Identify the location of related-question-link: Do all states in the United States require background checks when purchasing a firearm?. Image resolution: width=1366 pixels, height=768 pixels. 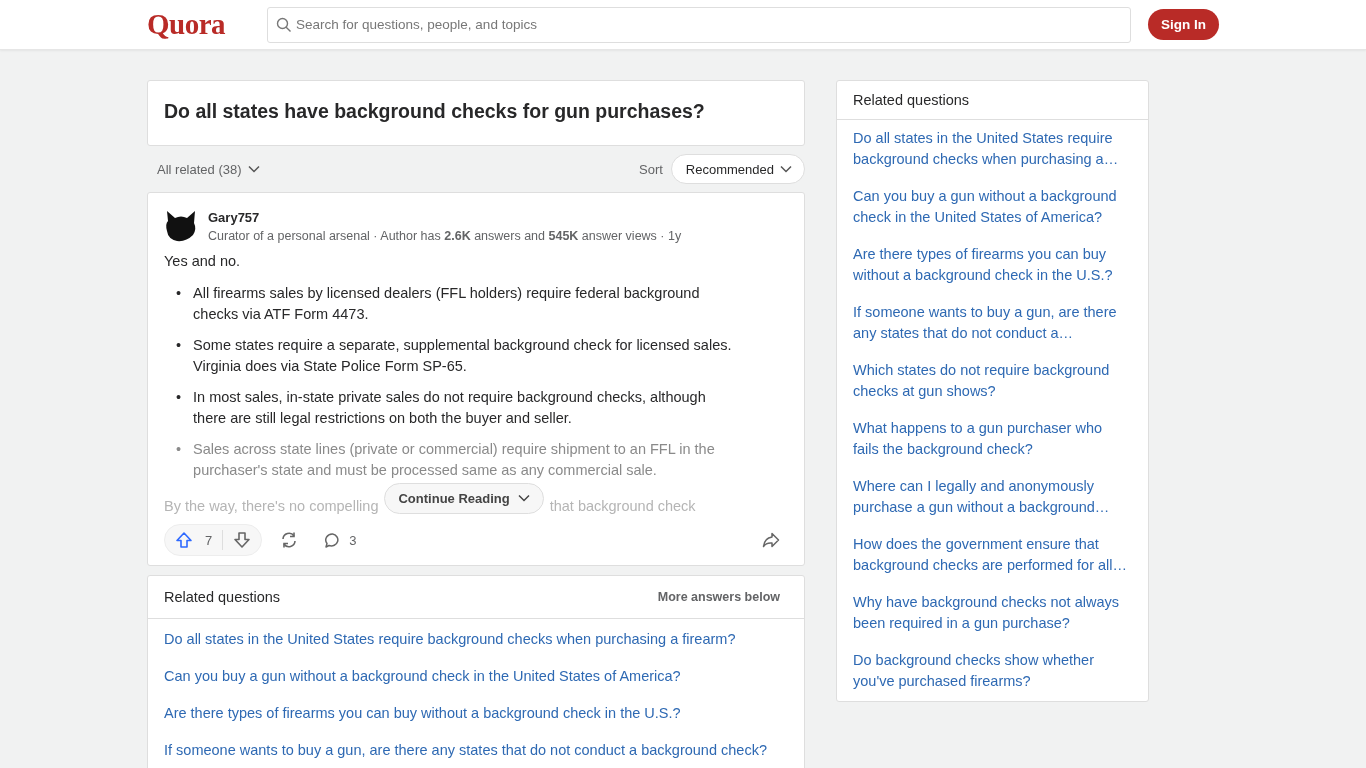
(476, 639).